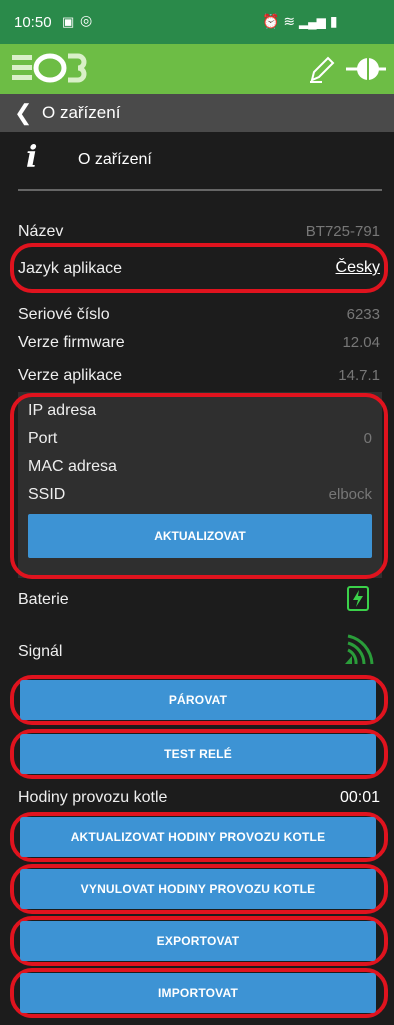 This screenshot has width=394, height=1025. Describe the element at coordinates (86, 20) in the screenshot. I see `whatsapp-icon: ◎` at that location.